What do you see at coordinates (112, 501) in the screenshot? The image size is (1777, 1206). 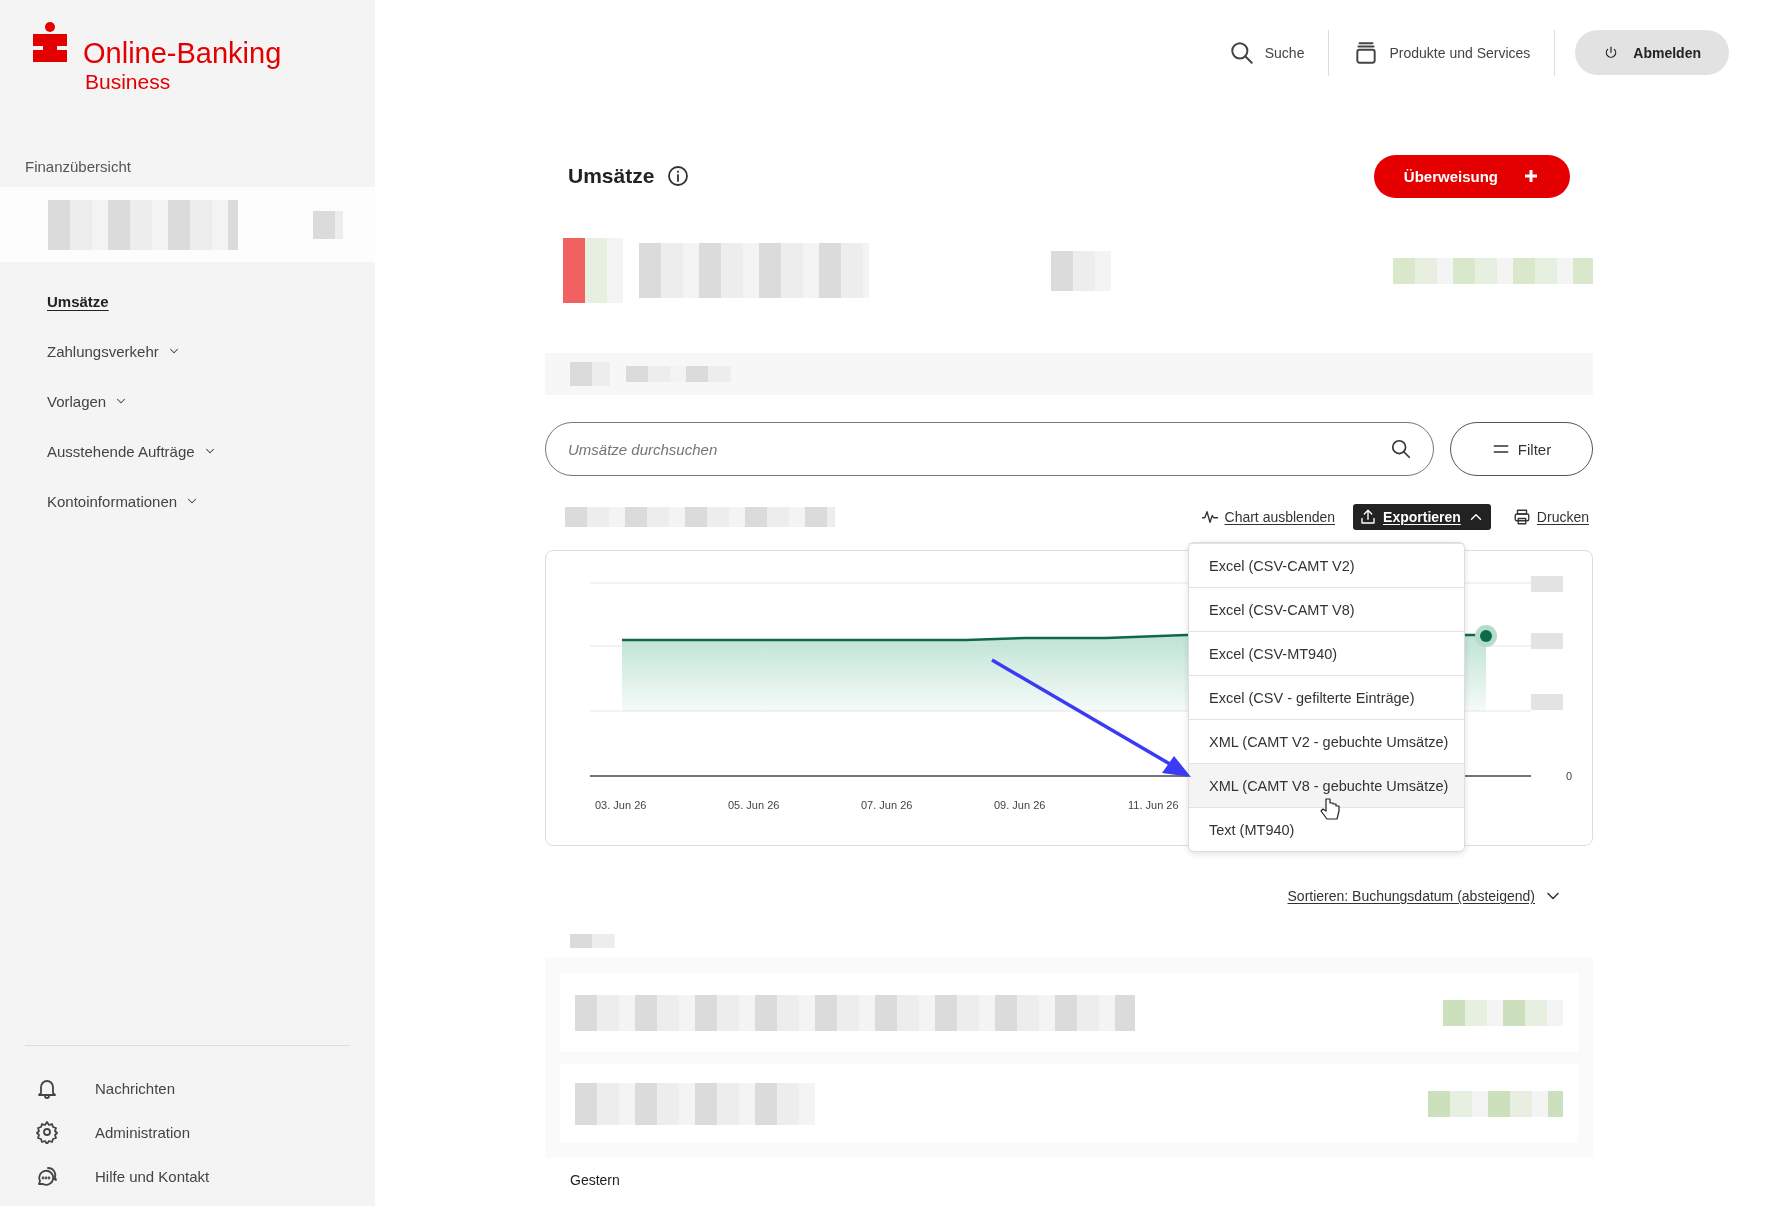 I see `nav-link: Kontoinformationen` at bounding box center [112, 501].